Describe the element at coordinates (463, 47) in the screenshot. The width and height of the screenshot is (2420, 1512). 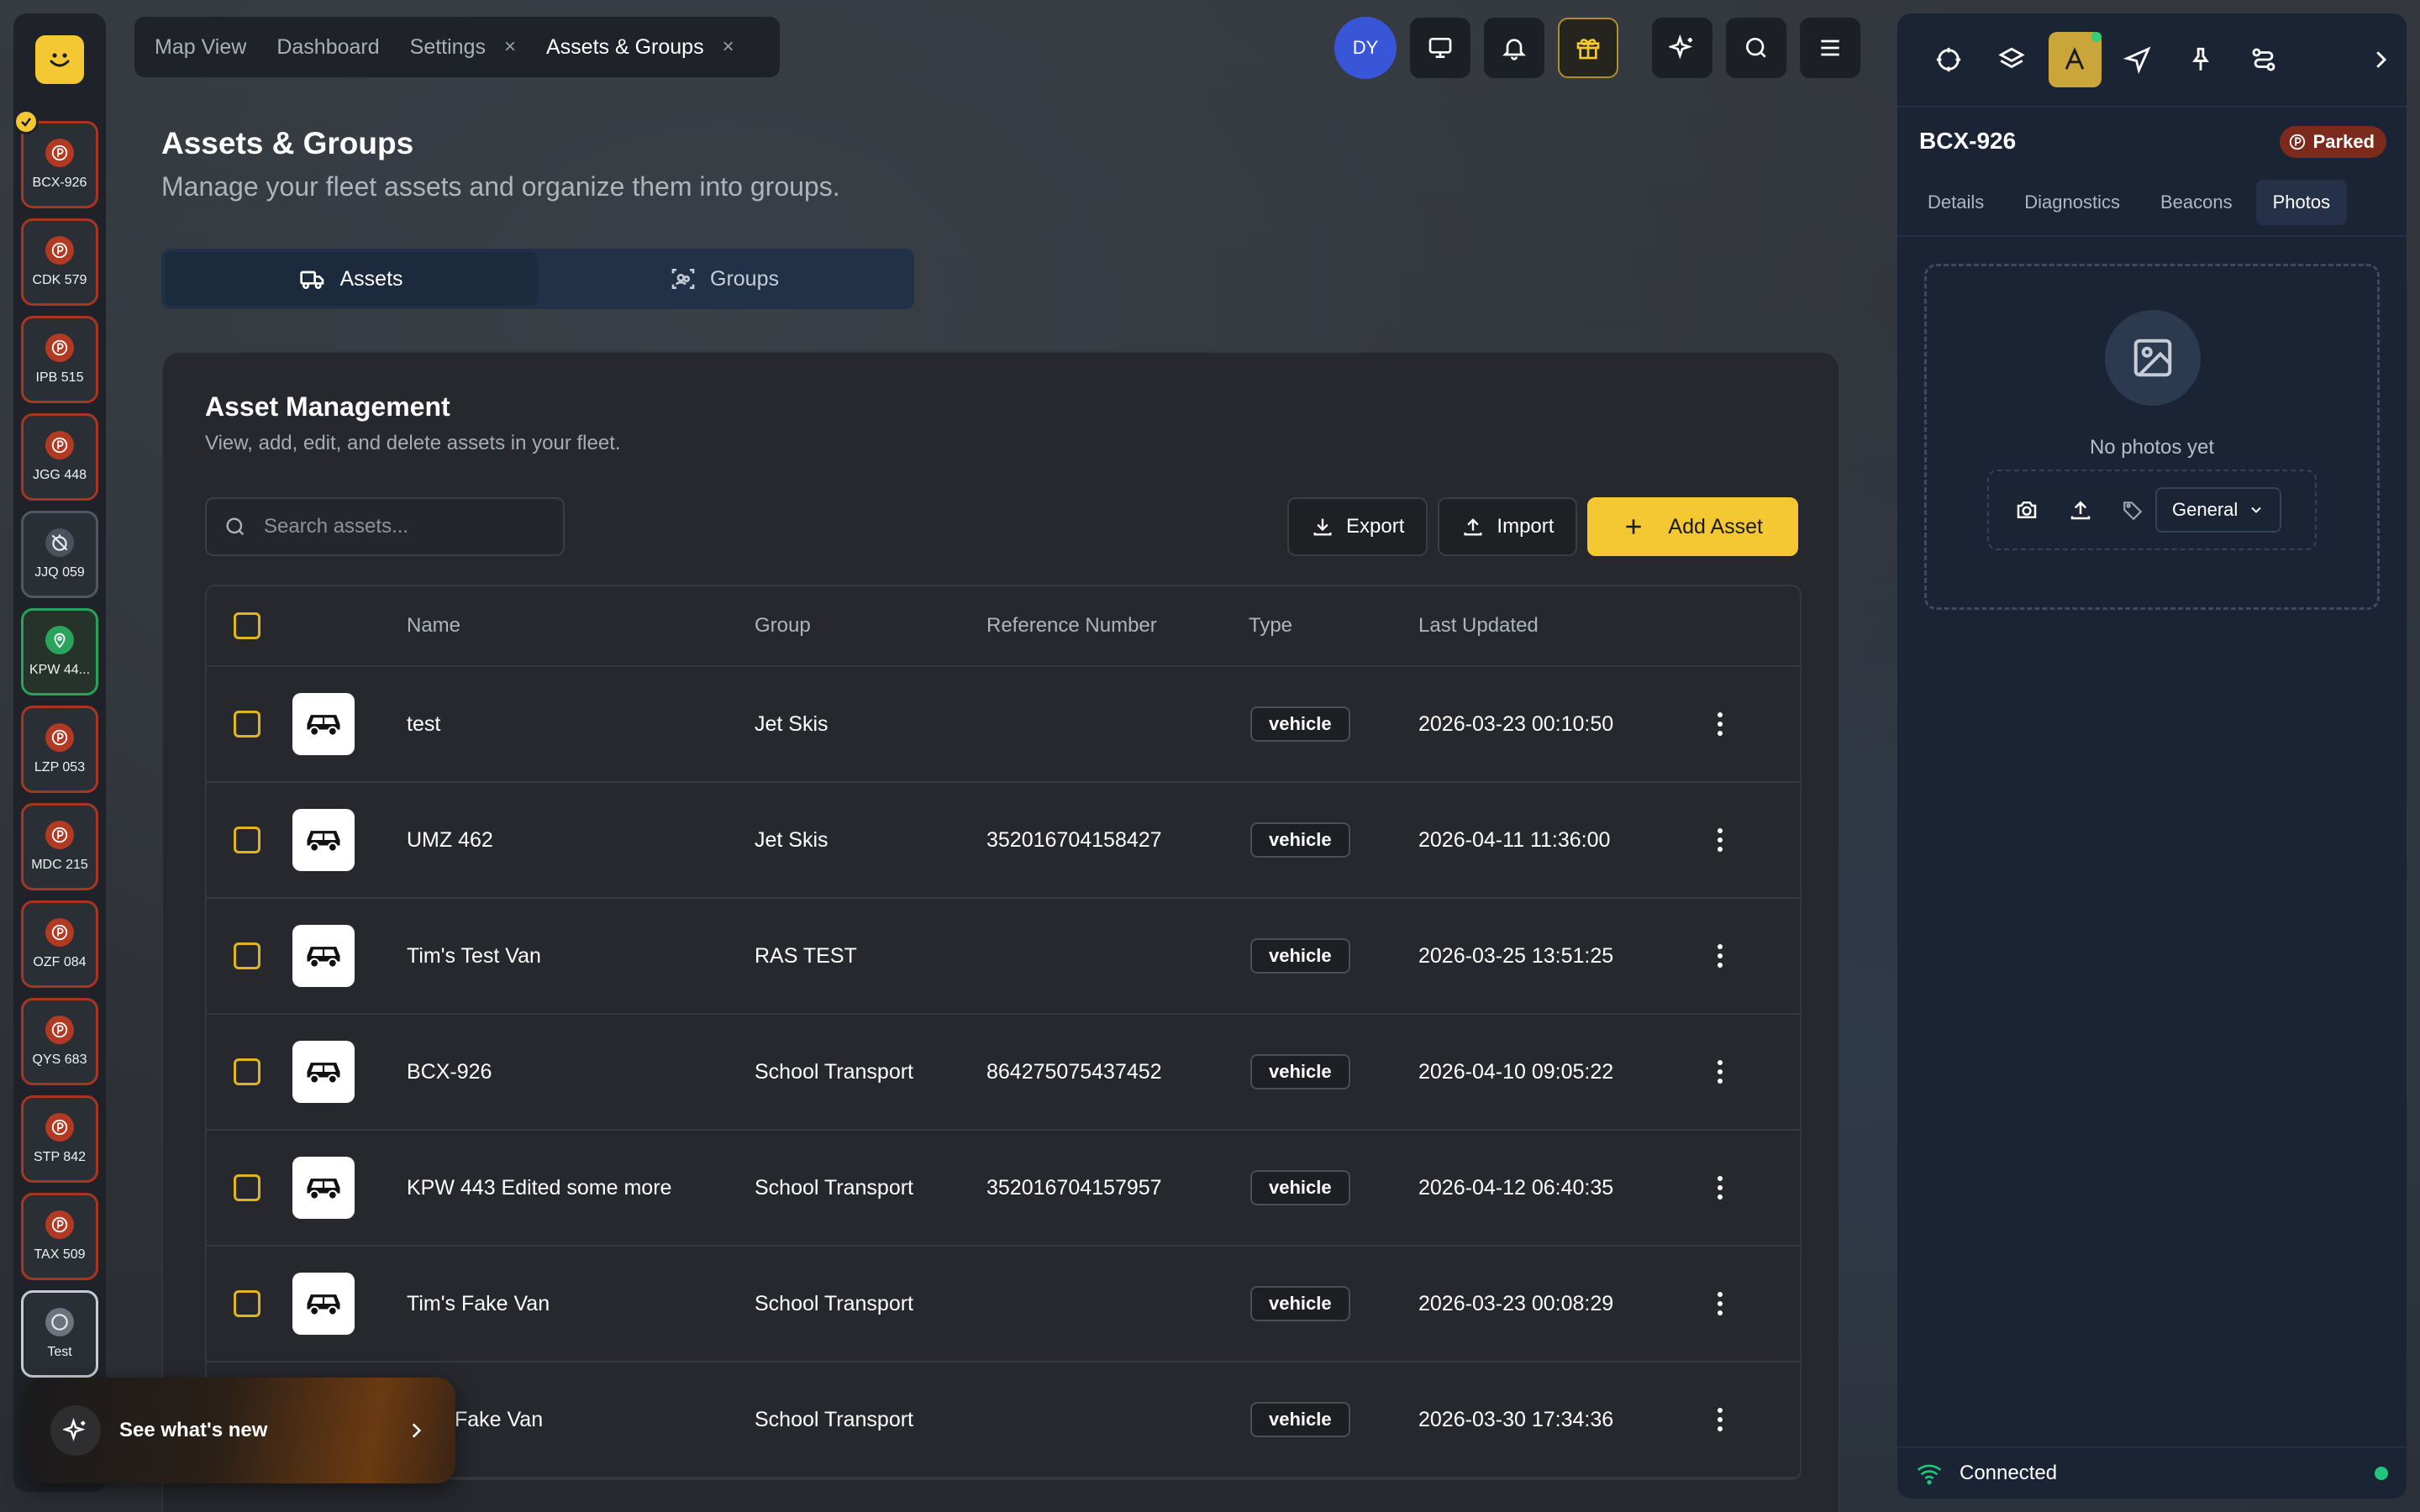
I see `tab-settings: Settings ×` at that location.